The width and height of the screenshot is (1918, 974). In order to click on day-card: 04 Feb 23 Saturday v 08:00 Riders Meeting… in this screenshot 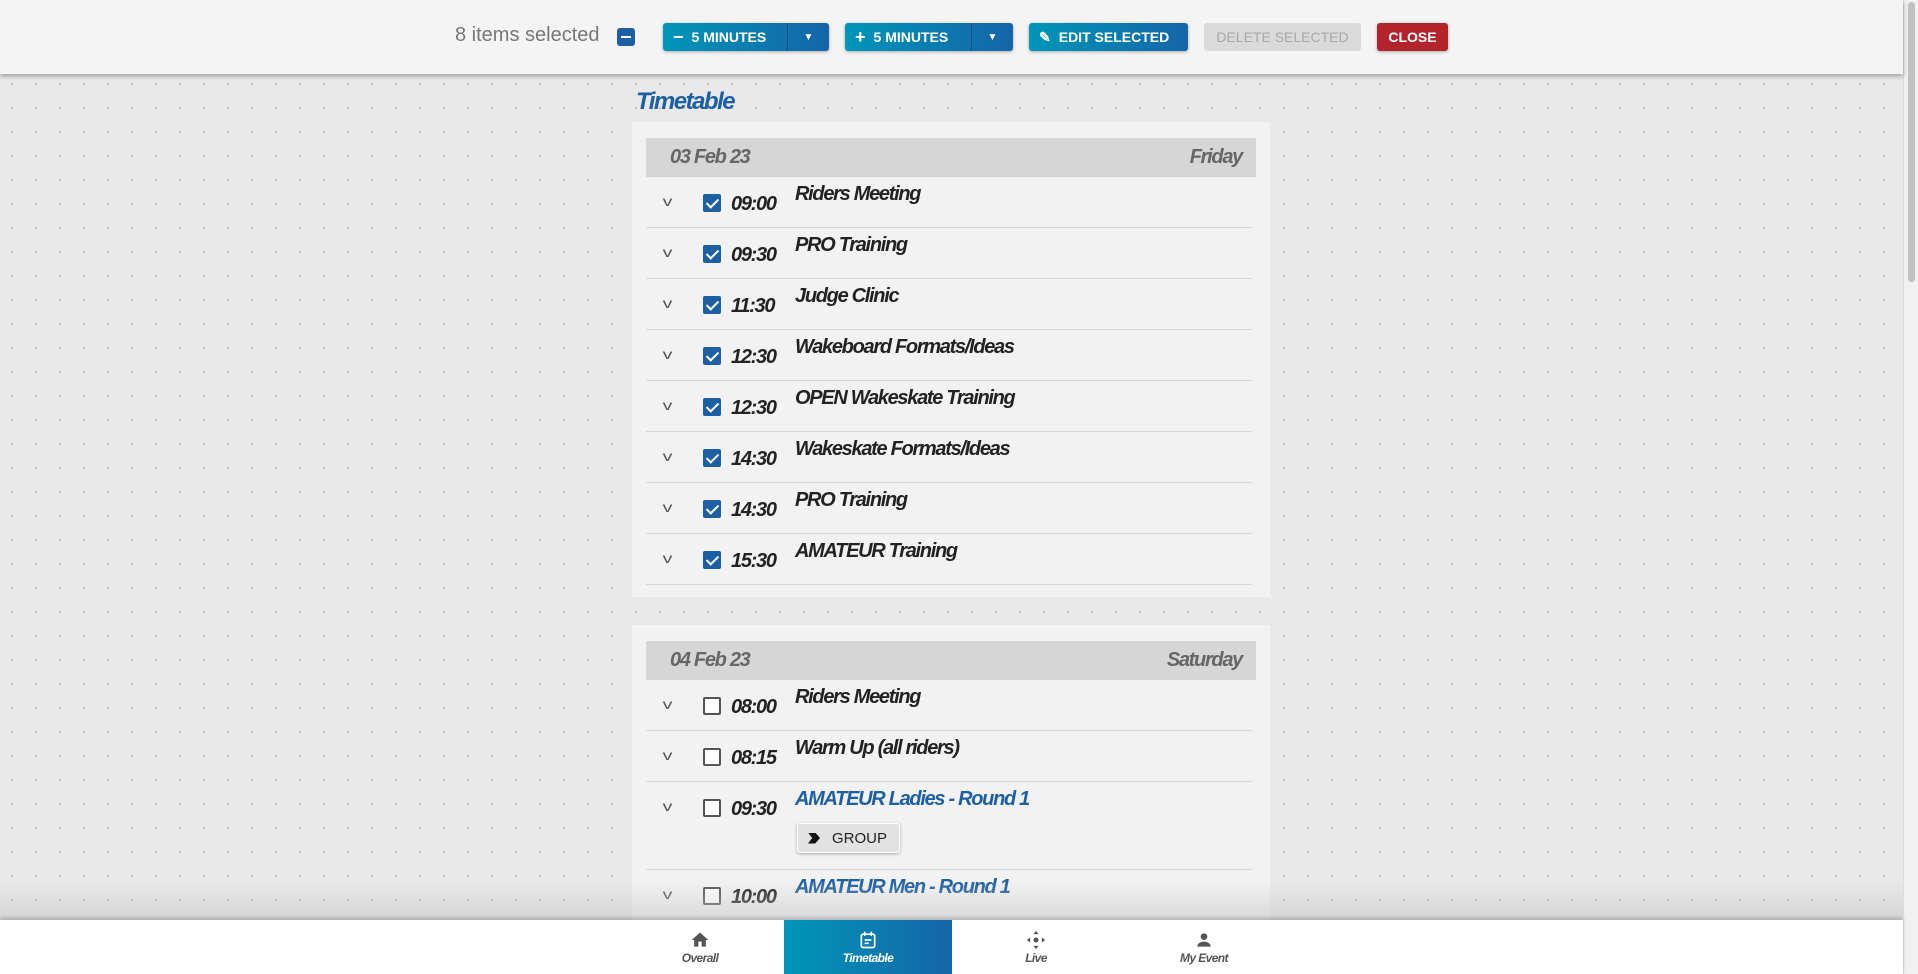, I will do `click(951, 773)`.